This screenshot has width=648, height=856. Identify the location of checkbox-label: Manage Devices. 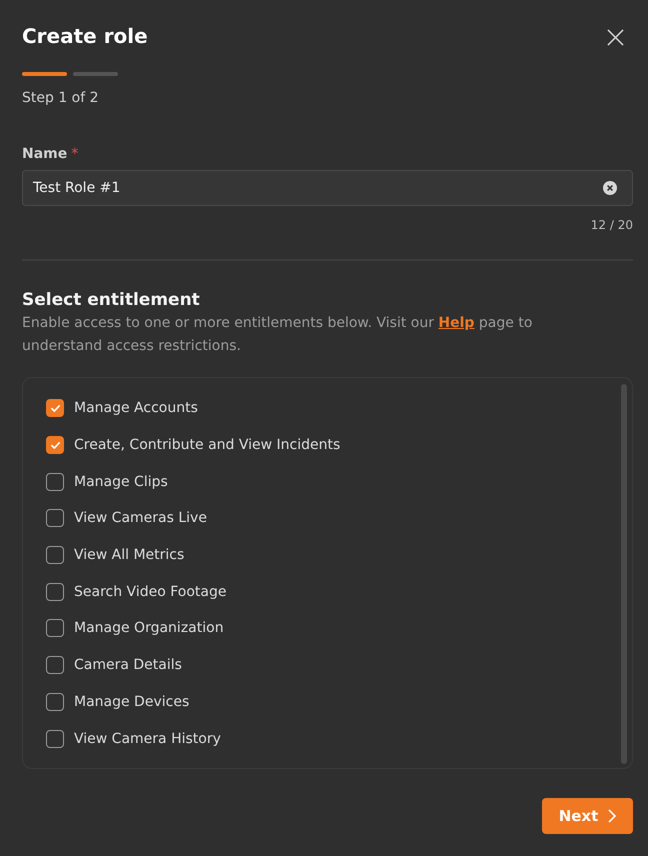
(132, 702).